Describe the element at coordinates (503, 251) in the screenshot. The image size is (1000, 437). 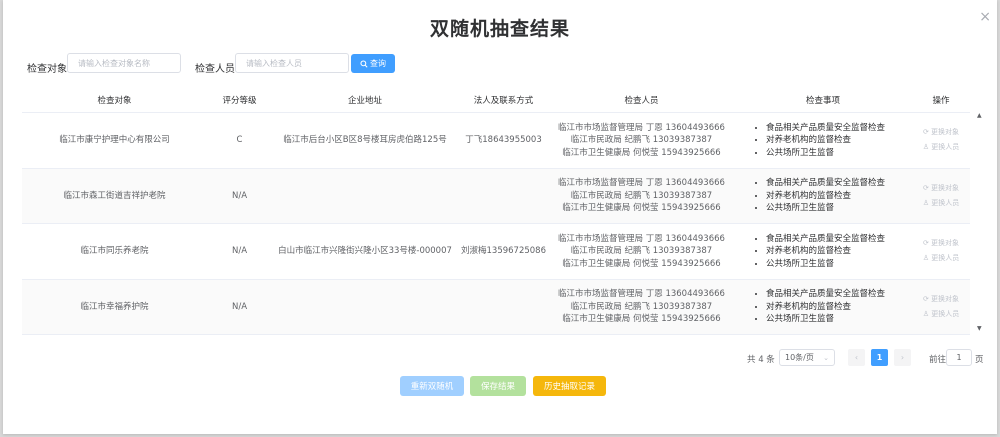
I see `cell-contact: 刘淑梅13596725086` at that location.